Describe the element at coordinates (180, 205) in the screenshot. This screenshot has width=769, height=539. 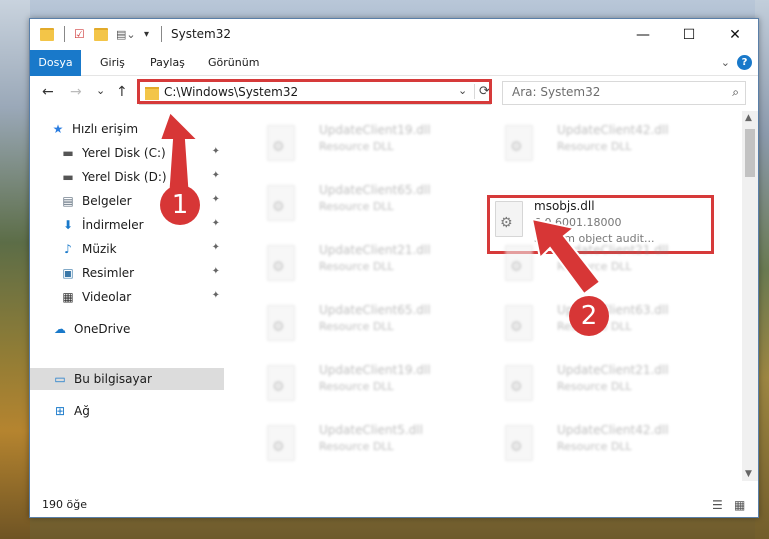
I see `step-badge-1: 1` at that location.